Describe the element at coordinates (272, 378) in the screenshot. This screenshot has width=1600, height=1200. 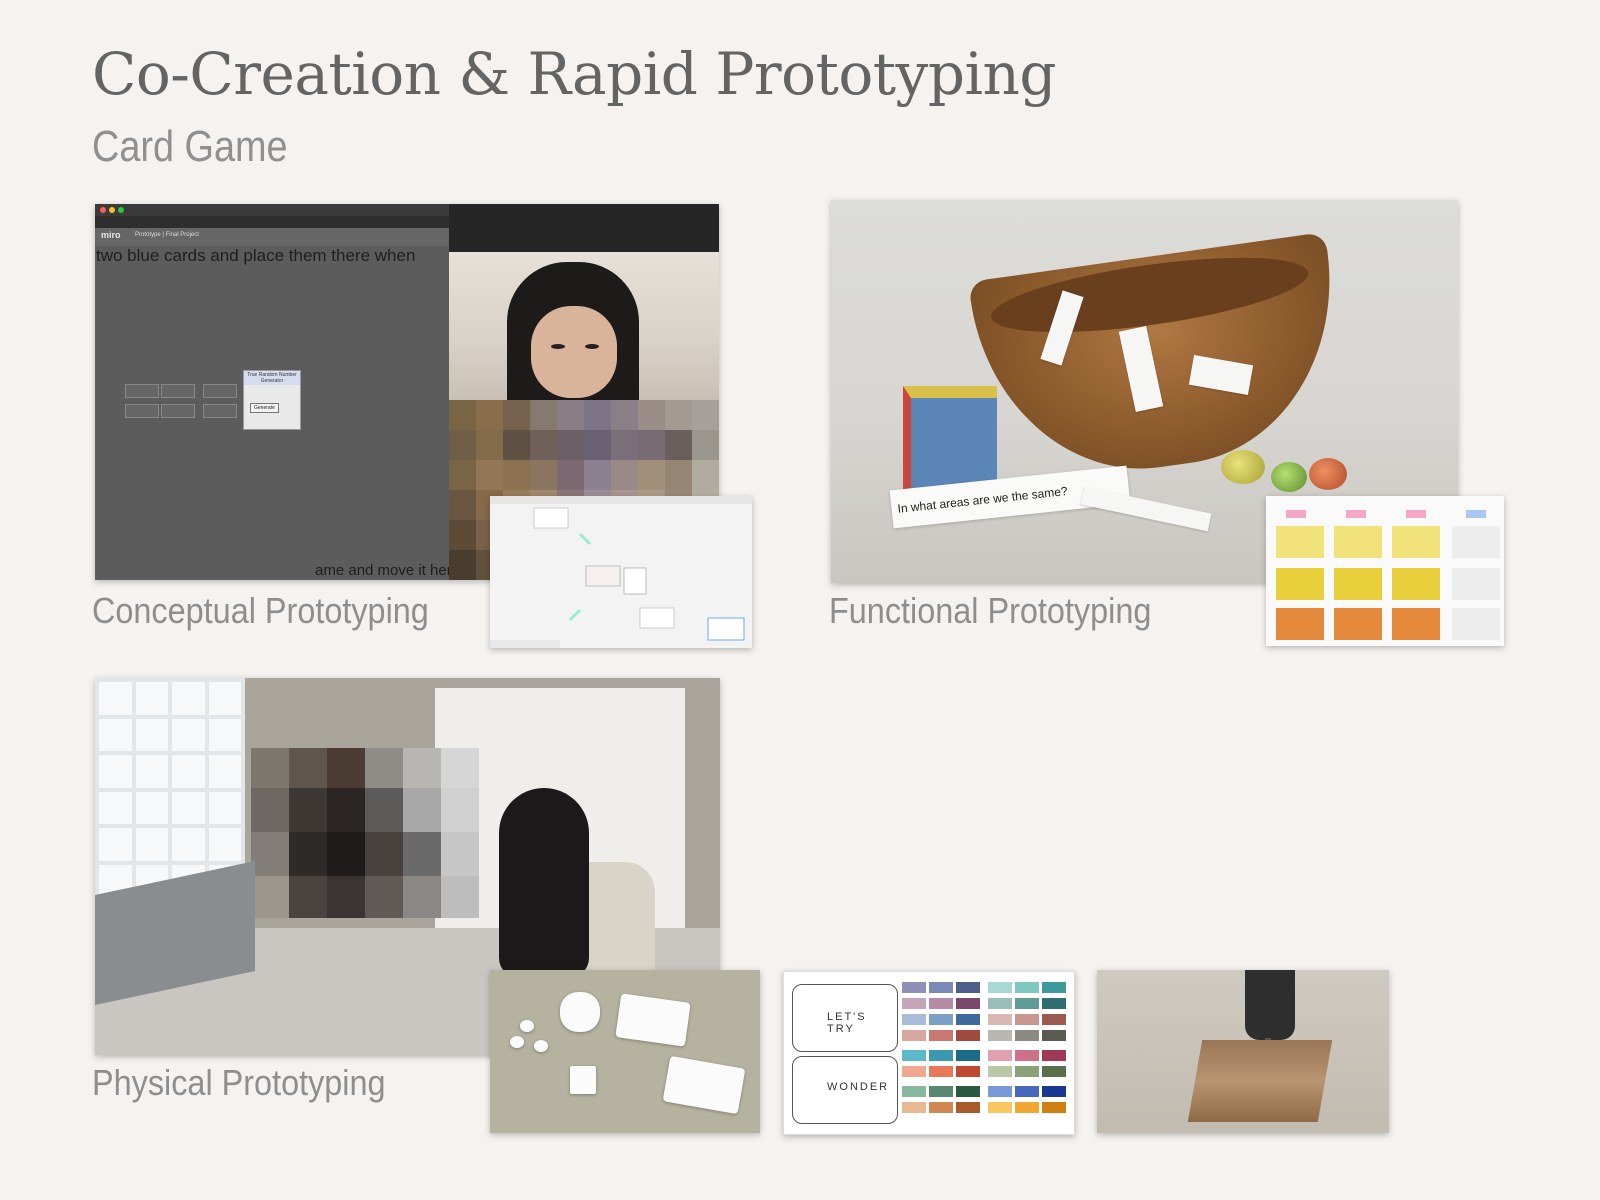
I see `dialog-title: True Random Number Generator` at that location.